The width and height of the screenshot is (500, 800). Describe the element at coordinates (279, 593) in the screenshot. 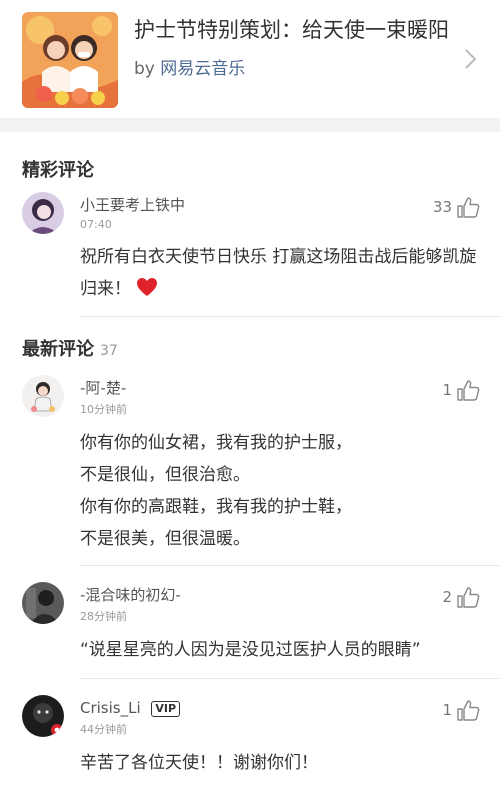

I see `comment-username: -混合味的初幻-` at that location.